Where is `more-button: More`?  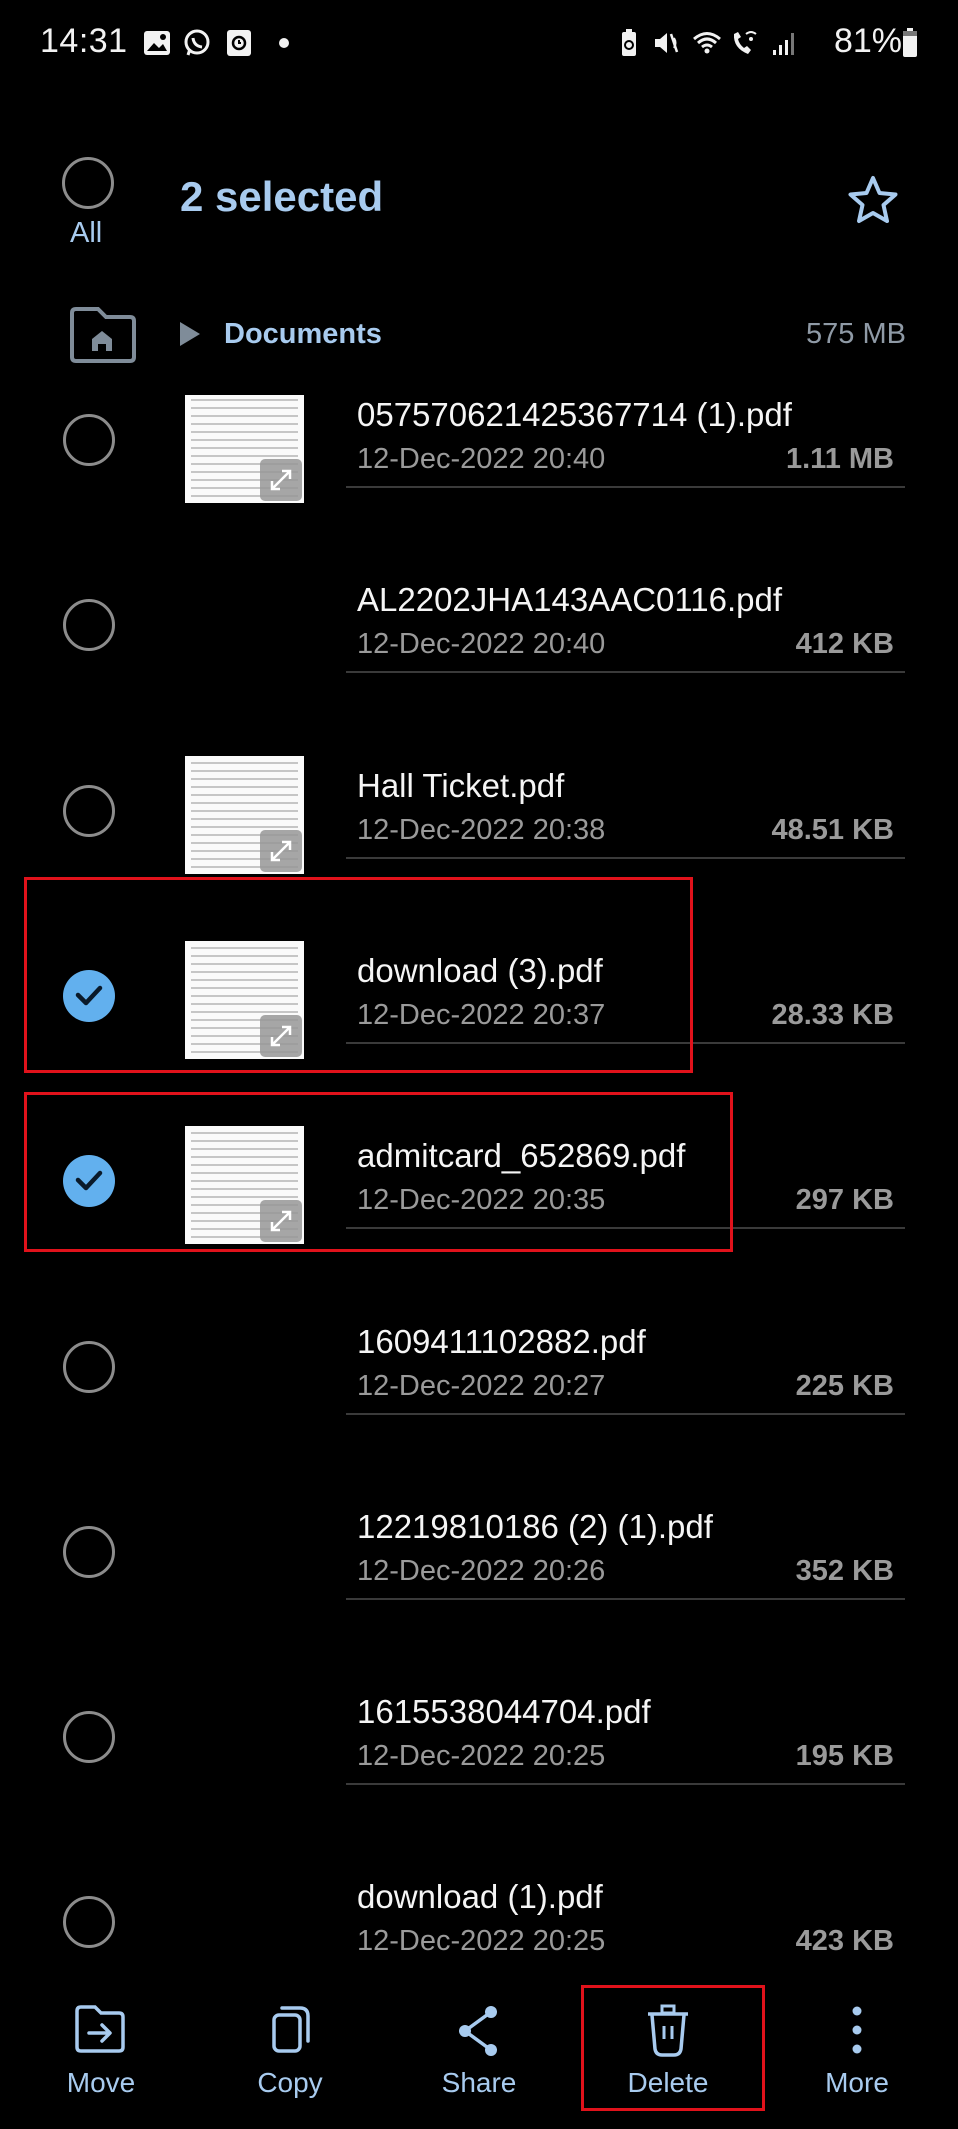 more-button: More is located at coordinates (857, 2047).